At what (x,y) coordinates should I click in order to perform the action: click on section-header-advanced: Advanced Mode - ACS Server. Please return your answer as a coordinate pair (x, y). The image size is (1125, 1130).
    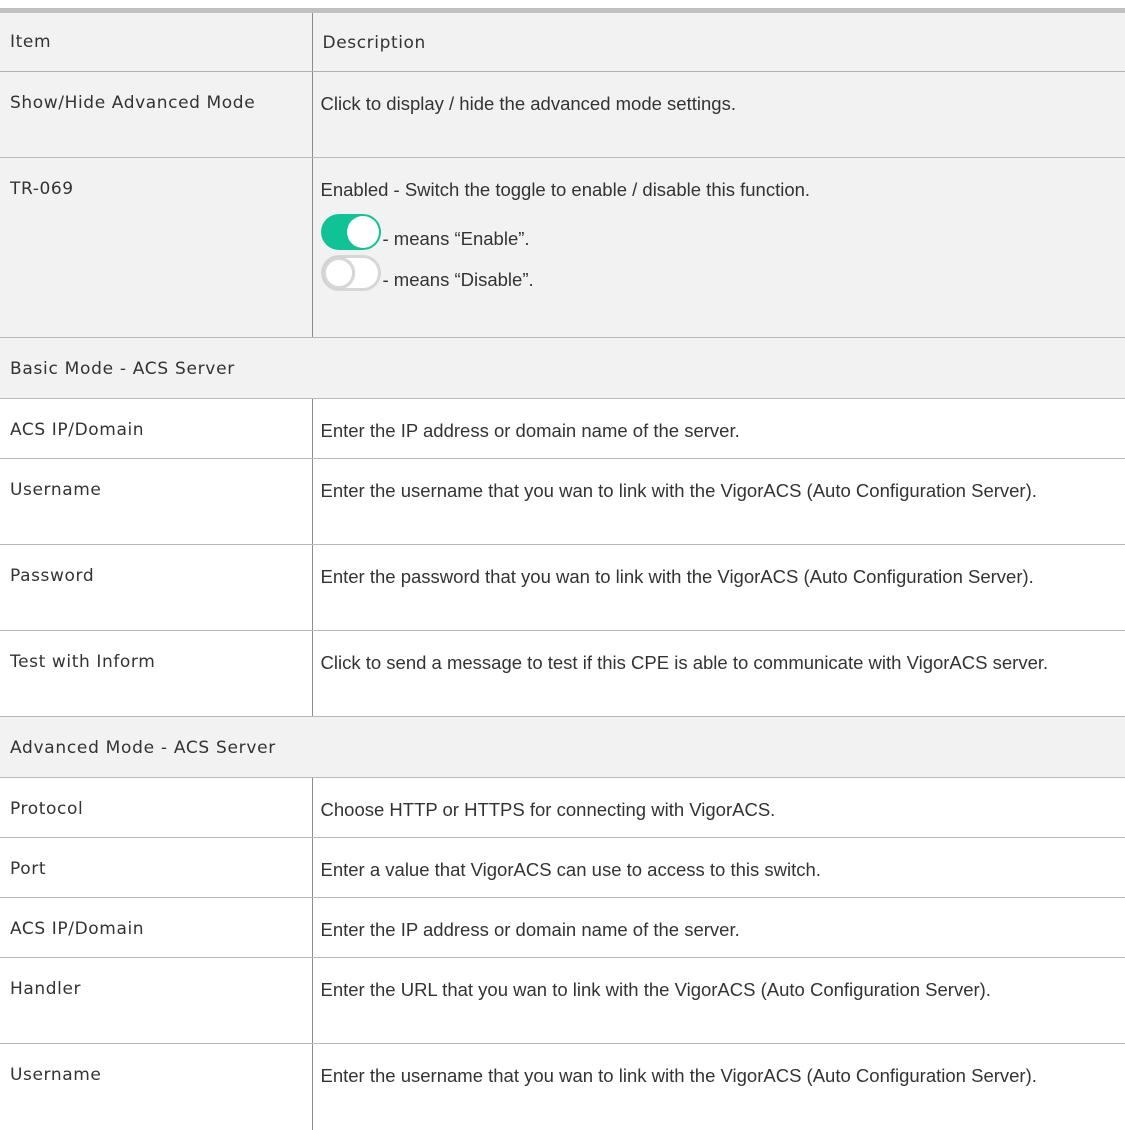
    Looking at the image, I should click on (562, 747).